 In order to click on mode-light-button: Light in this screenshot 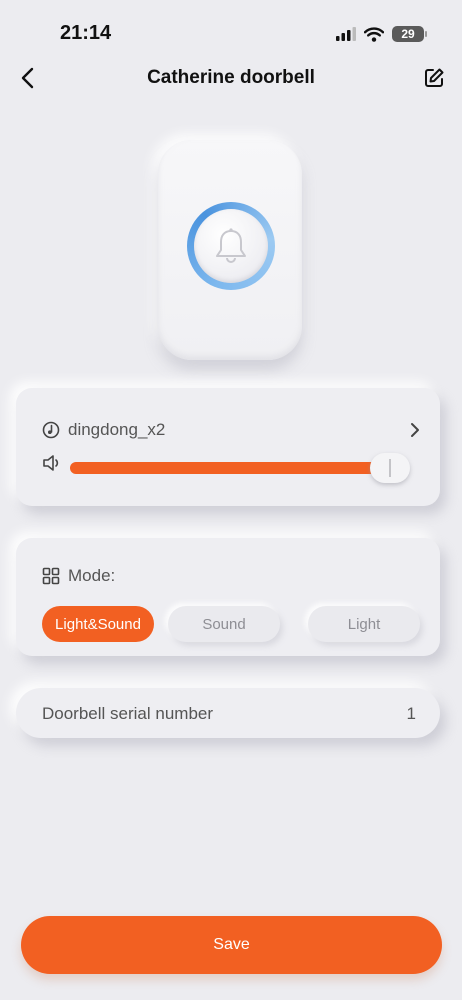, I will do `click(364, 624)`.